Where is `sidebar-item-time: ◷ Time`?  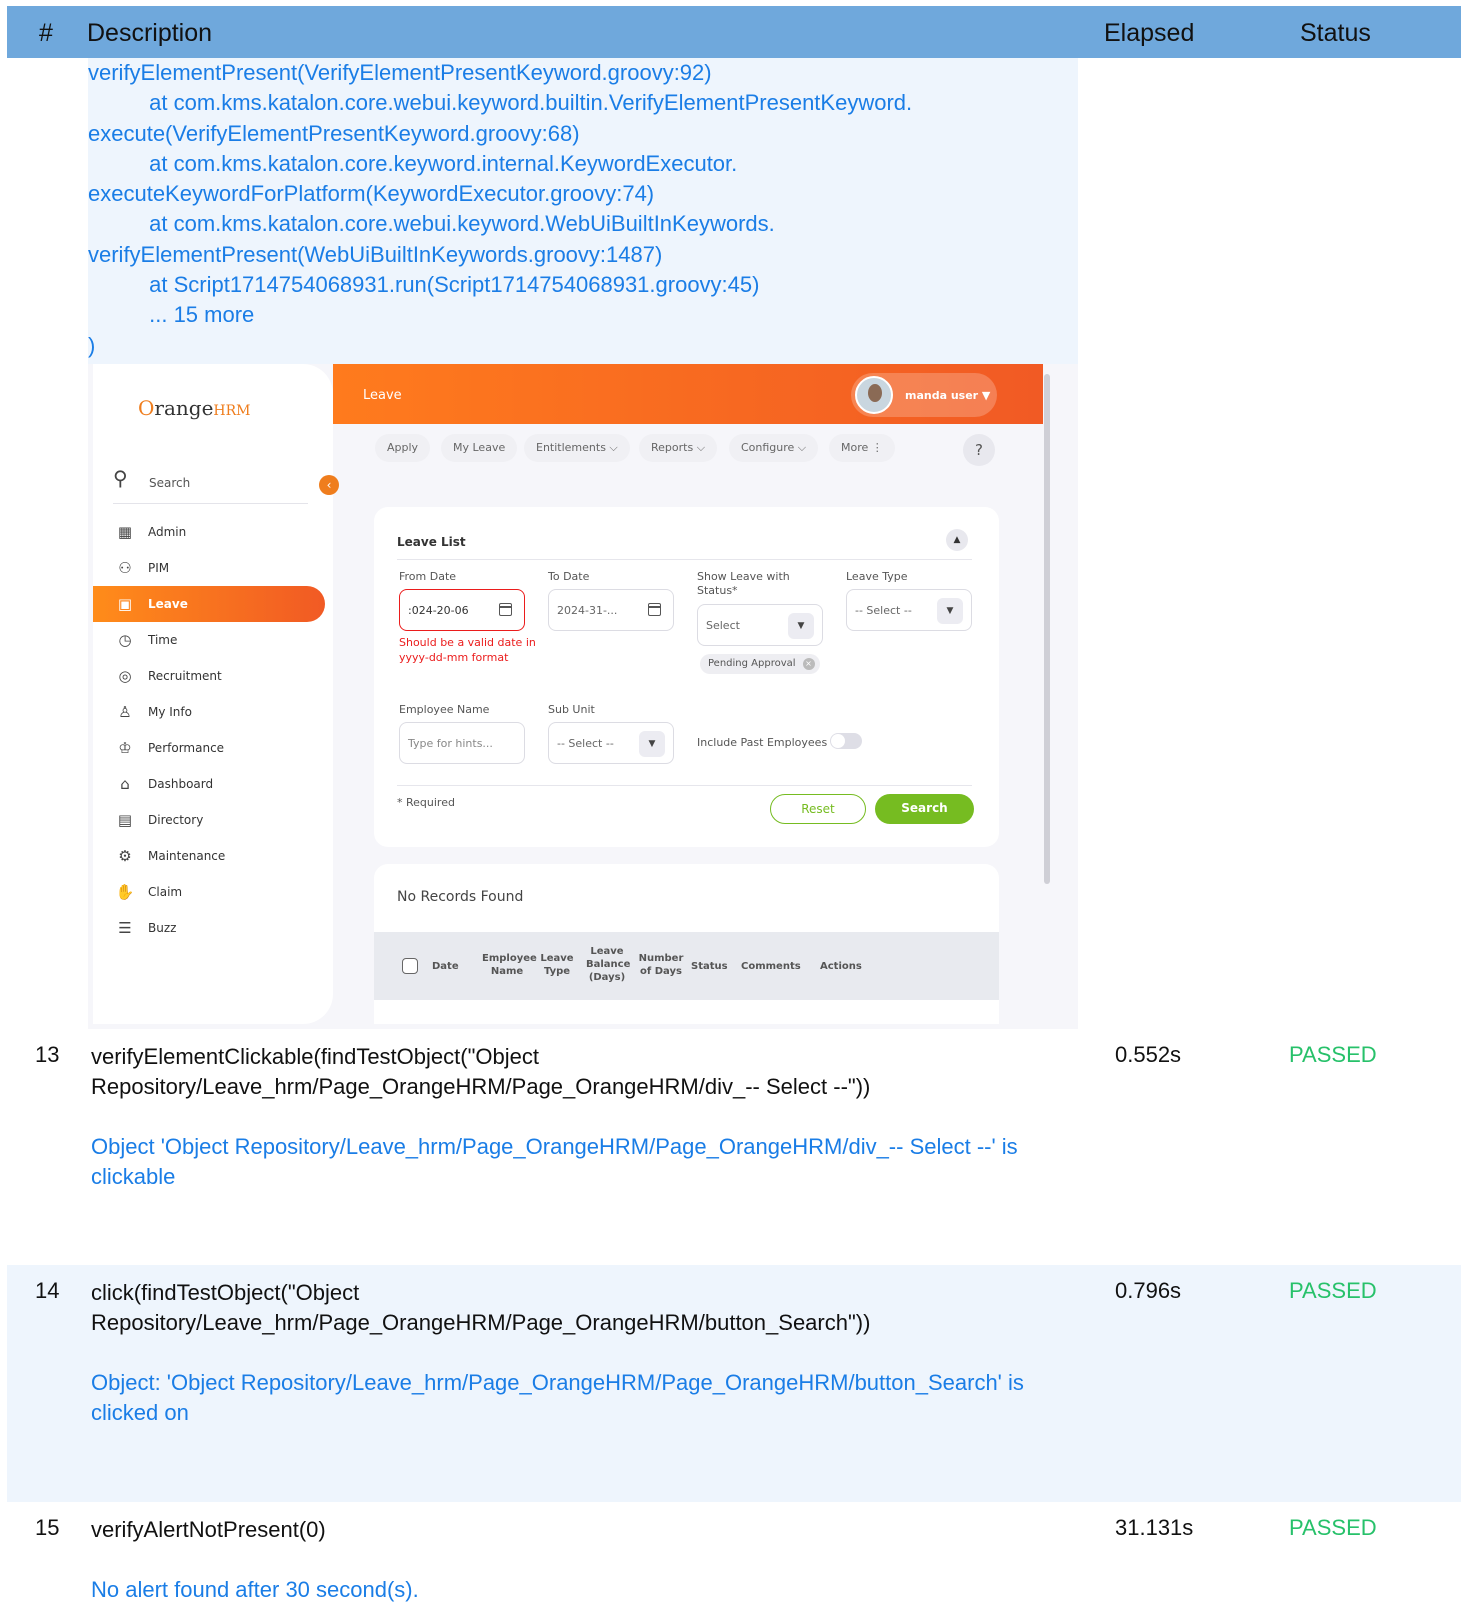
sidebar-item-time: ◷ Time is located at coordinates (213, 640).